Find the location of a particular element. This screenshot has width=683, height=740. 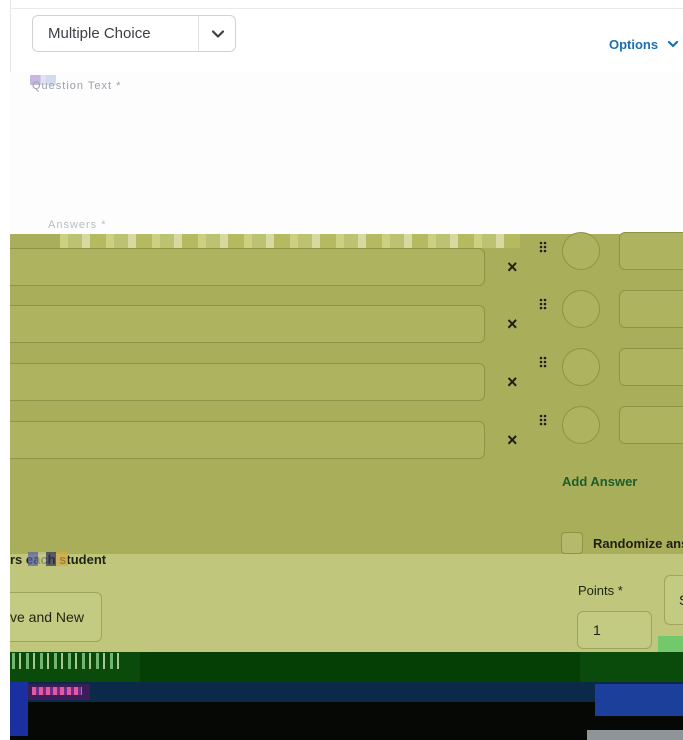

question-type-select: Multiple Choice is located at coordinates (134, 33).